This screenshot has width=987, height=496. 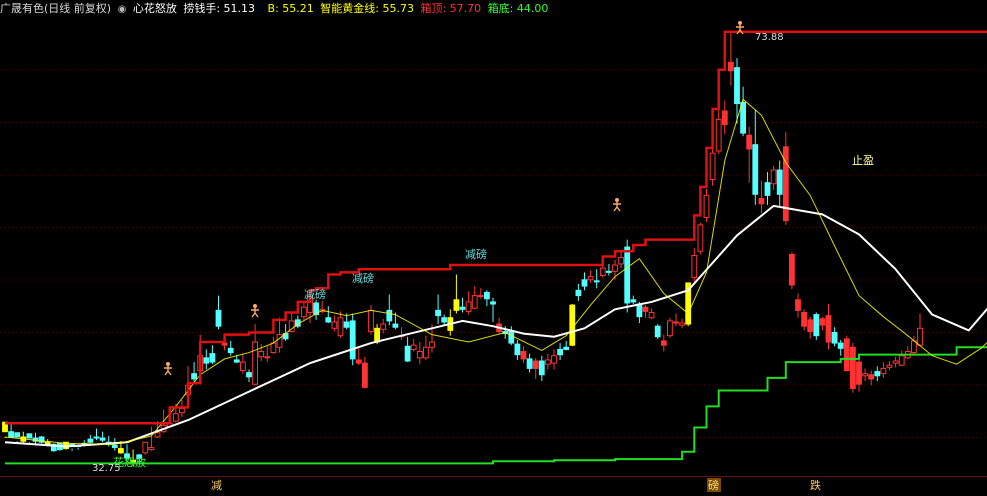 I want to click on reduce-label-2: 减磅, so click(x=363, y=278).